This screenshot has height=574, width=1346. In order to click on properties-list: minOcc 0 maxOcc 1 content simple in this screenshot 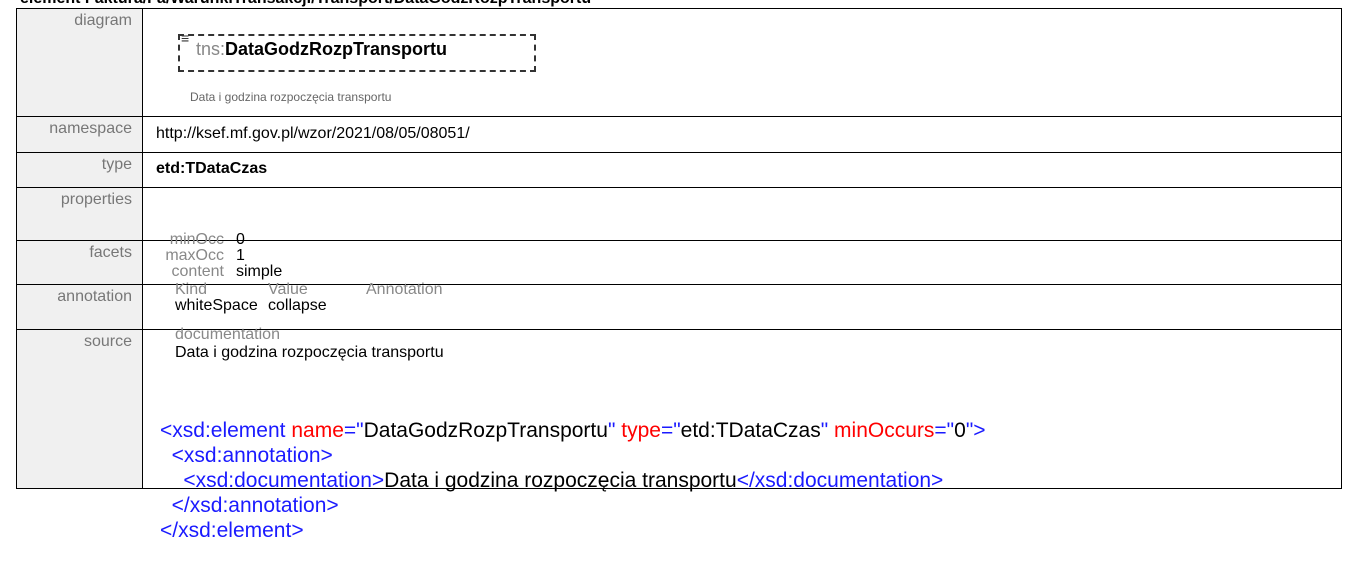, I will do `click(219, 256)`.